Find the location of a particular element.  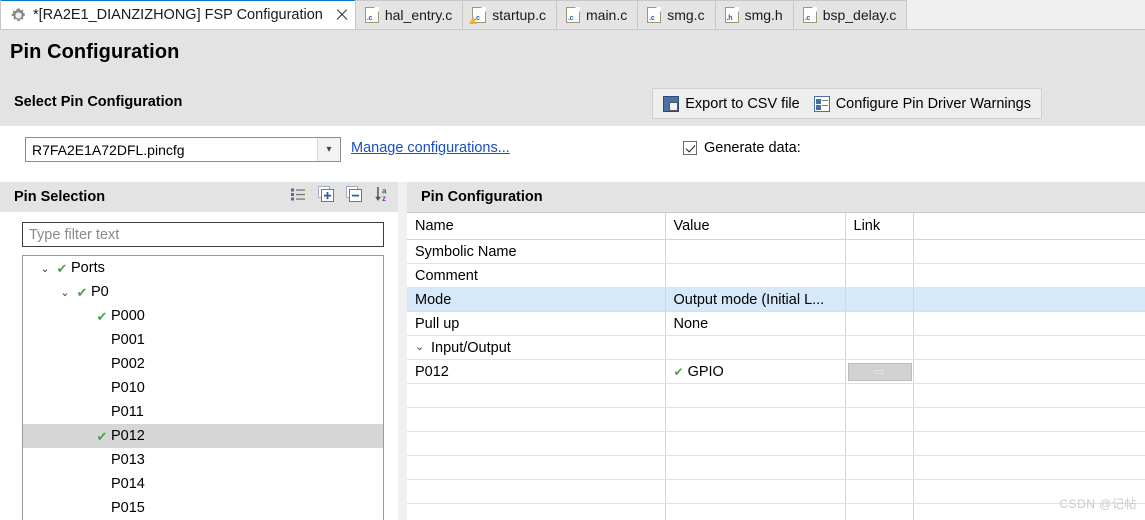

tree-item-p012: ✔ P012 is located at coordinates (203, 436).